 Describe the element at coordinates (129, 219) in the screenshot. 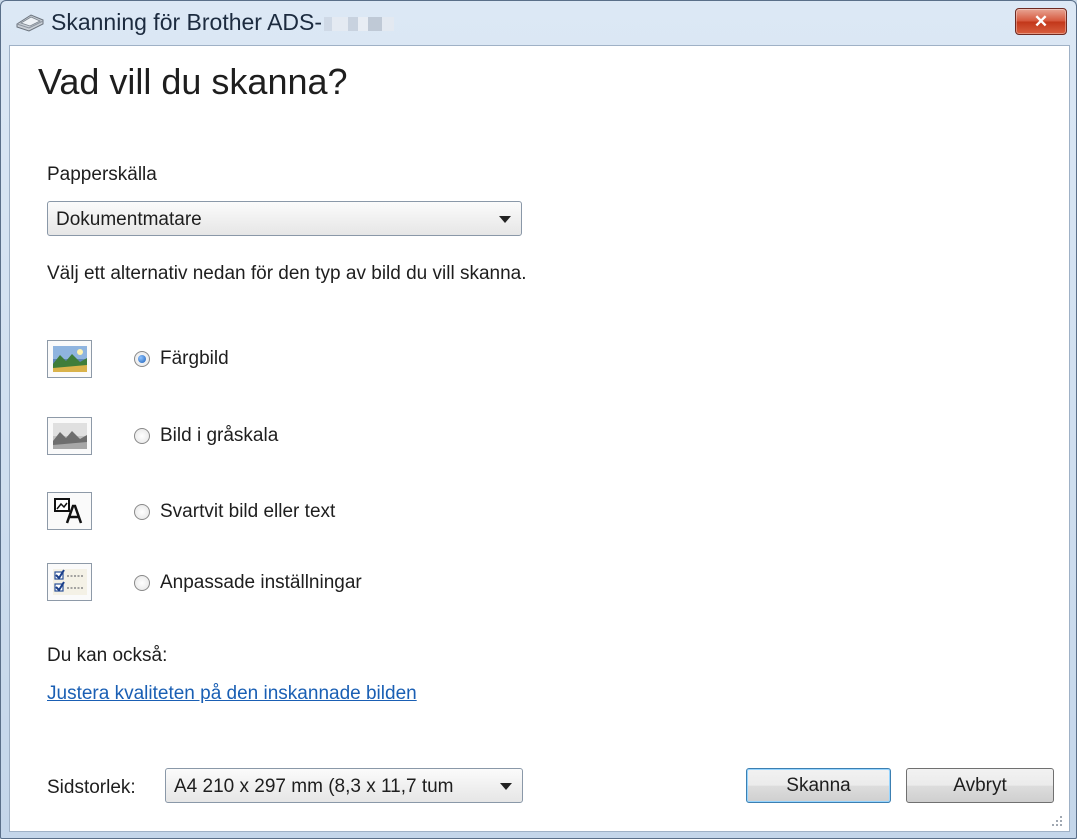

I see `paper-source-value: Dokumentmatare` at that location.